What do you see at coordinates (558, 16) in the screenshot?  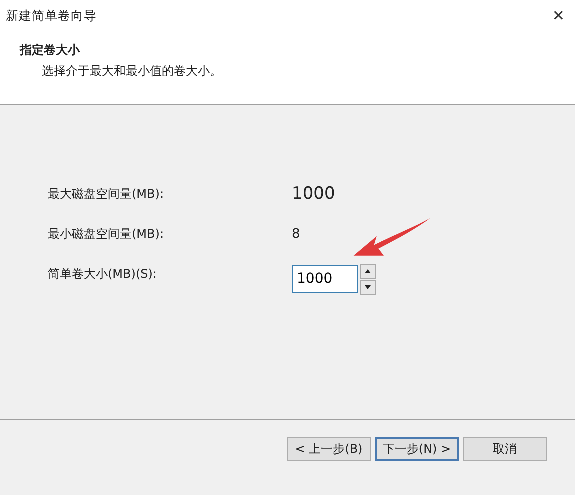 I see `close-button: ✕` at bounding box center [558, 16].